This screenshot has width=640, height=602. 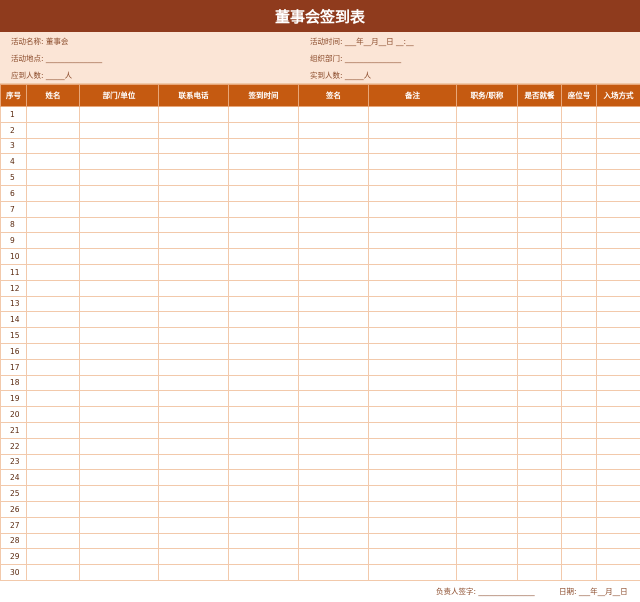 I want to click on signer-field: 负责人签字: _______________, so click(x=485, y=591).